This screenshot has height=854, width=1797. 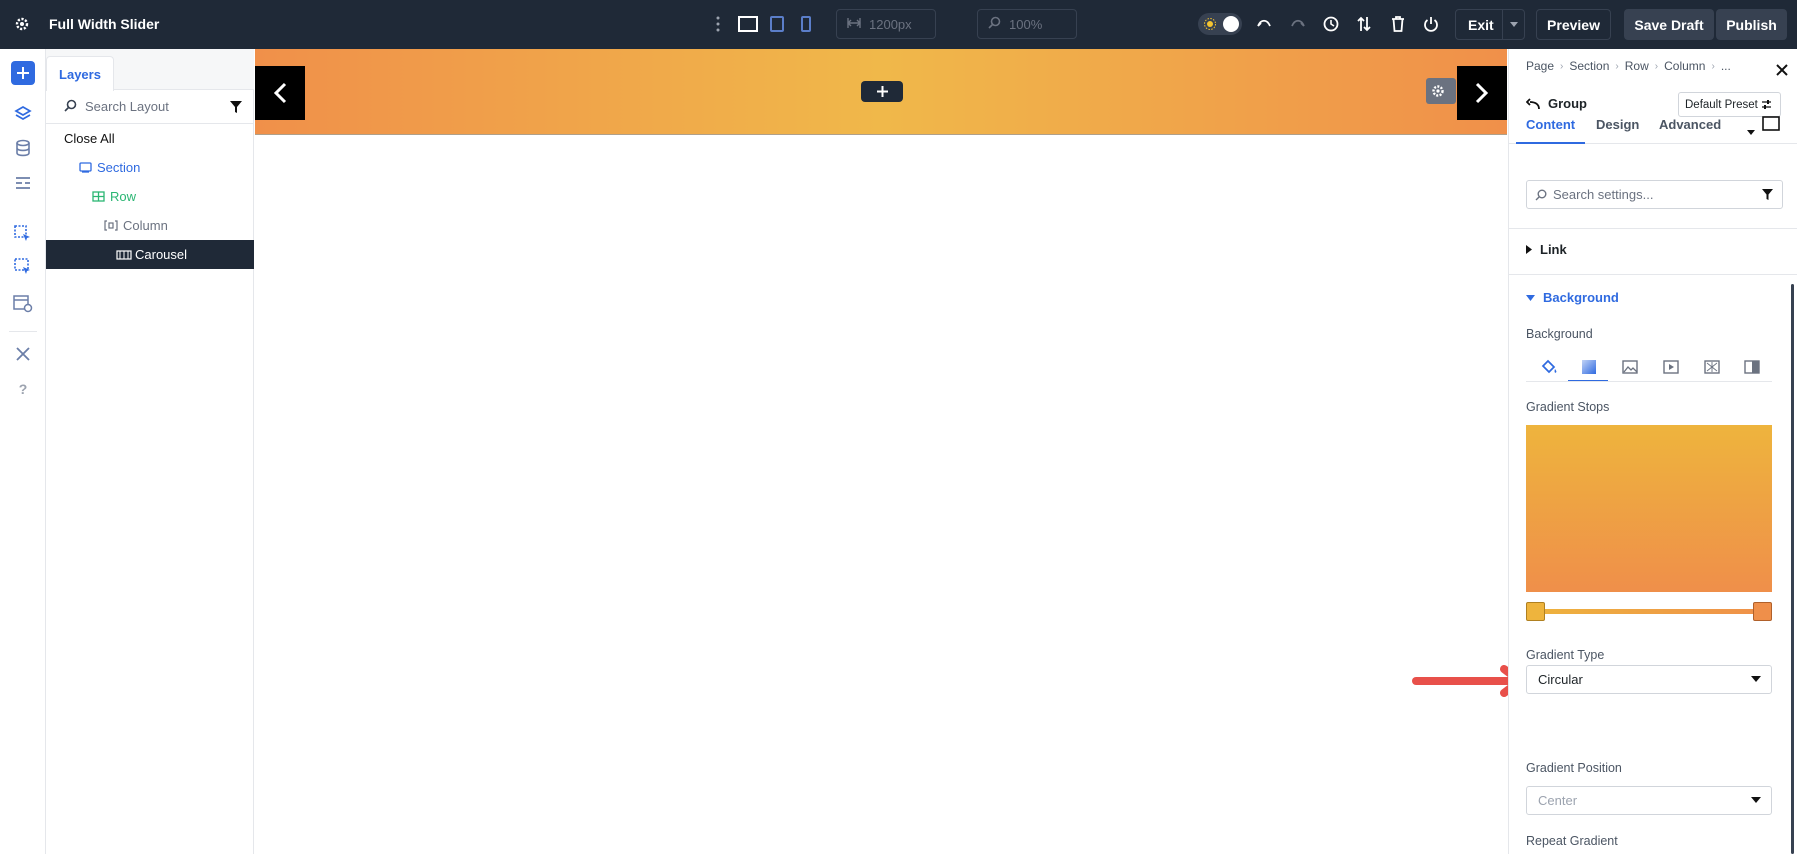 What do you see at coordinates (1549, 367) in the screenshot?
I see `bg-color-fill-icon` at bounding box center [1549, 367].